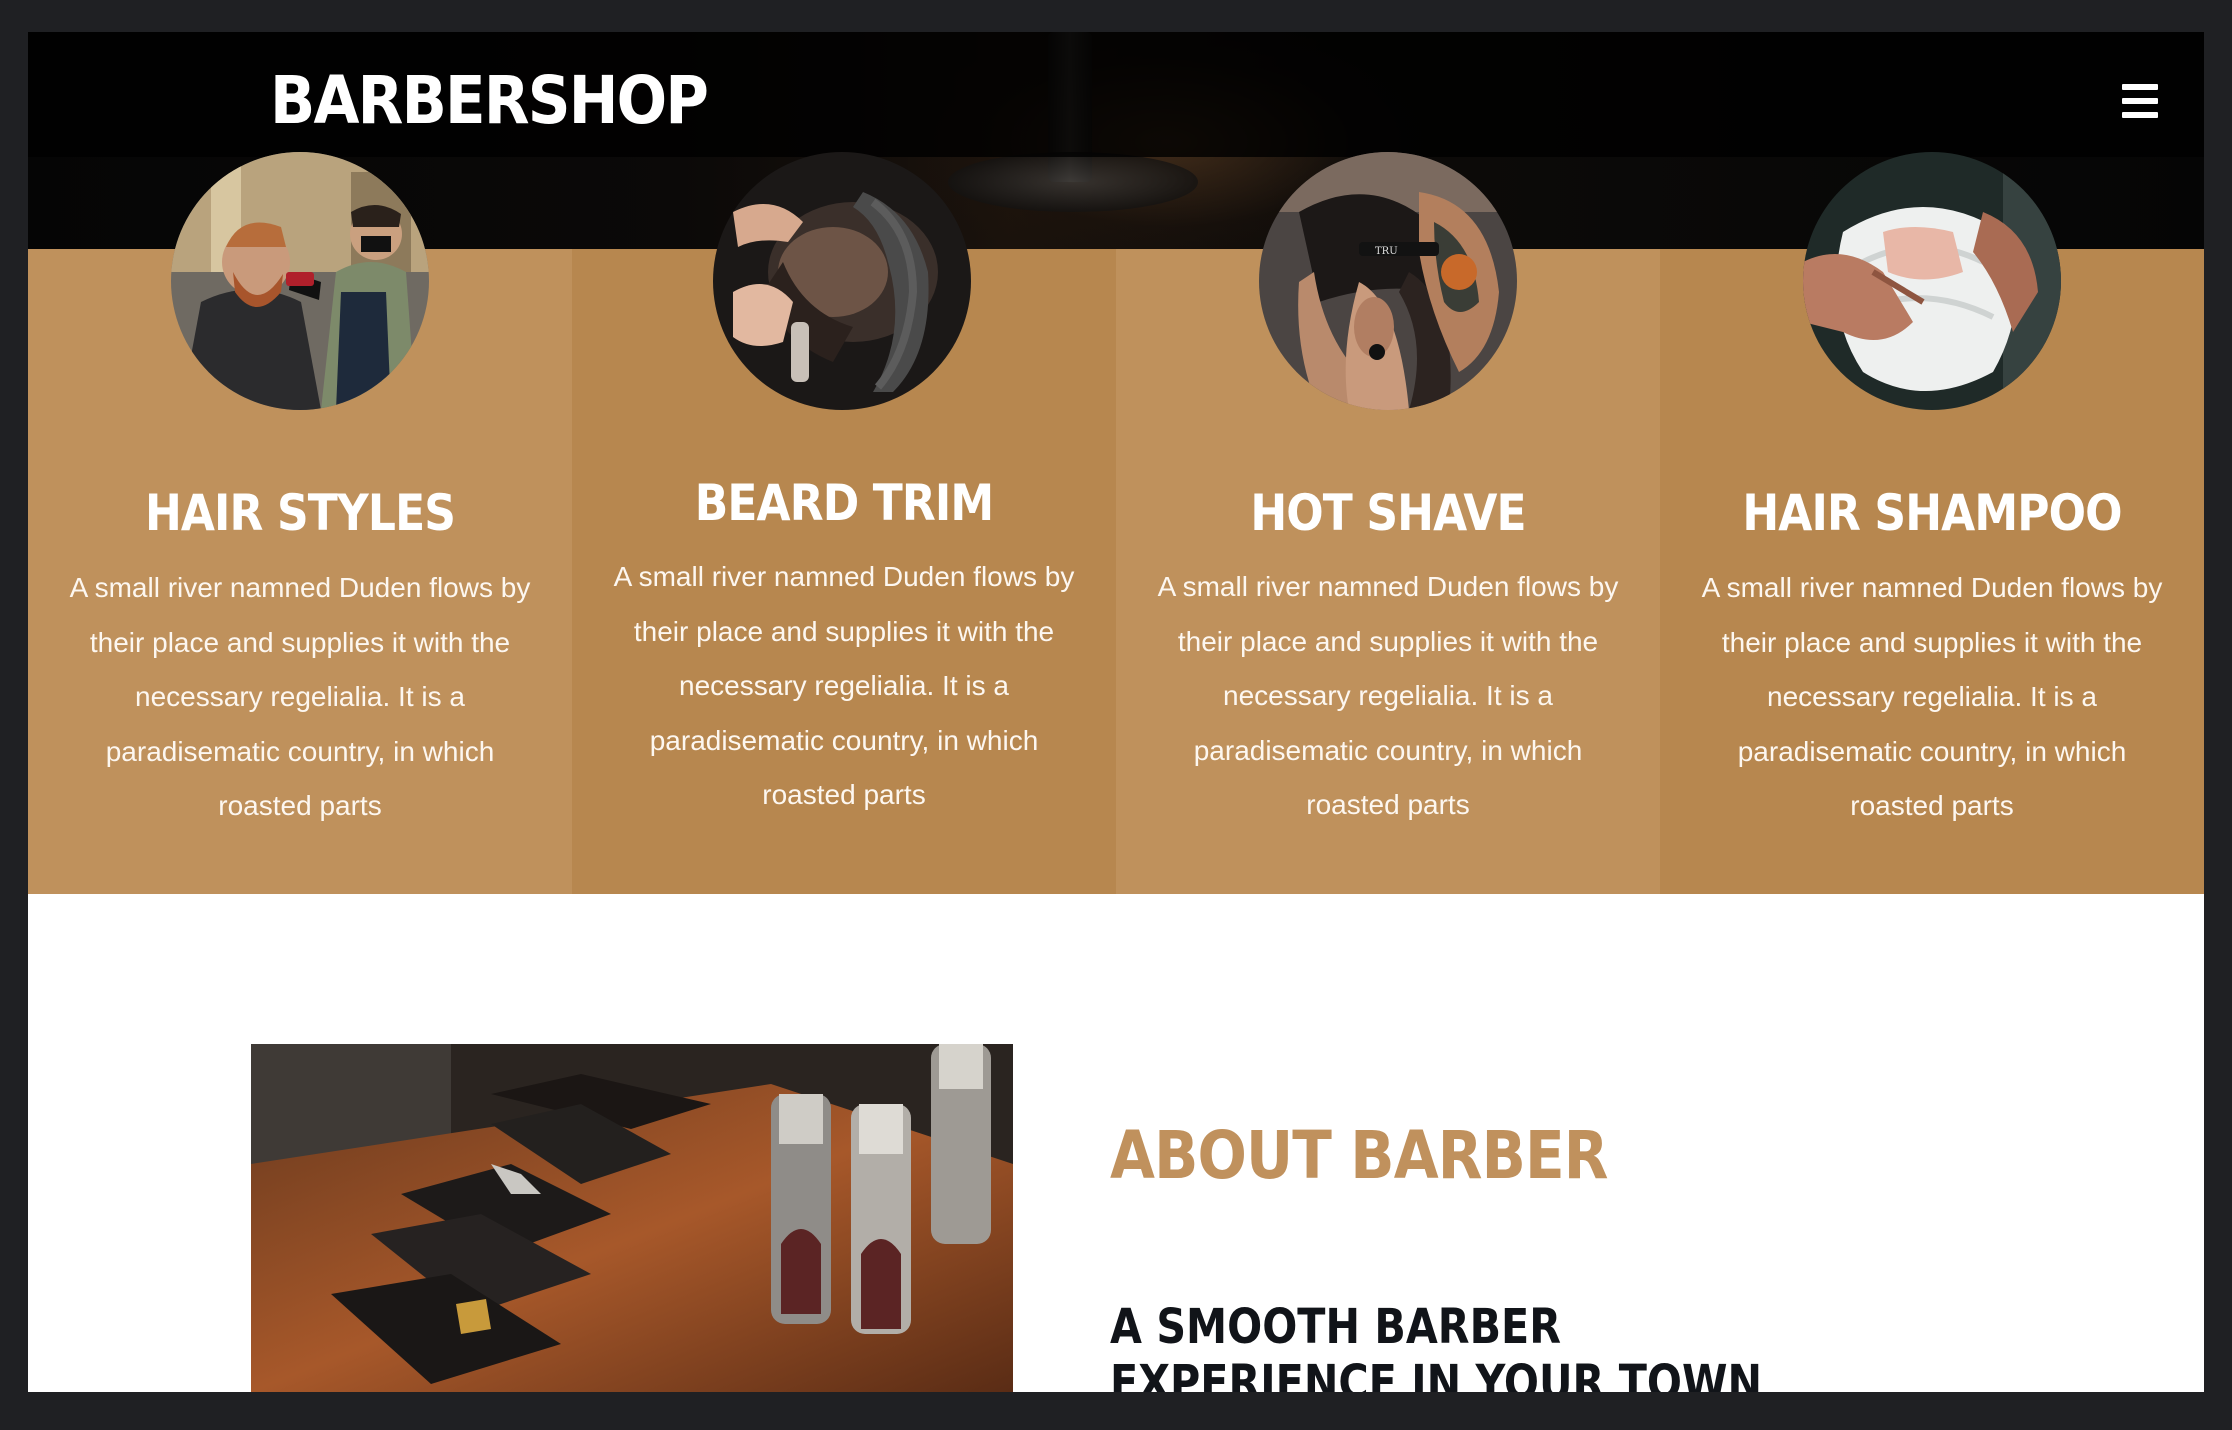 The image size is (2232, 1430). What do you see at coordinates (1073, 182) in the screenshot?
I see `barber-chair-base` at bounding box center [1073, 182].